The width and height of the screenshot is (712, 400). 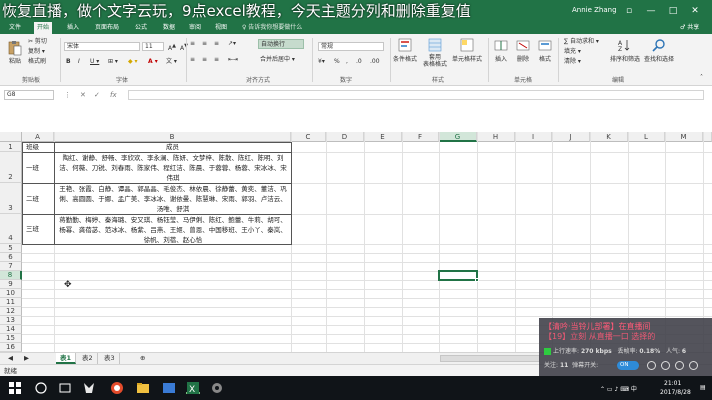 What do you see at coordinates (195, 28) in the screenshot?
I see `tab-review: 审阅` at bounding box center [195, 28].